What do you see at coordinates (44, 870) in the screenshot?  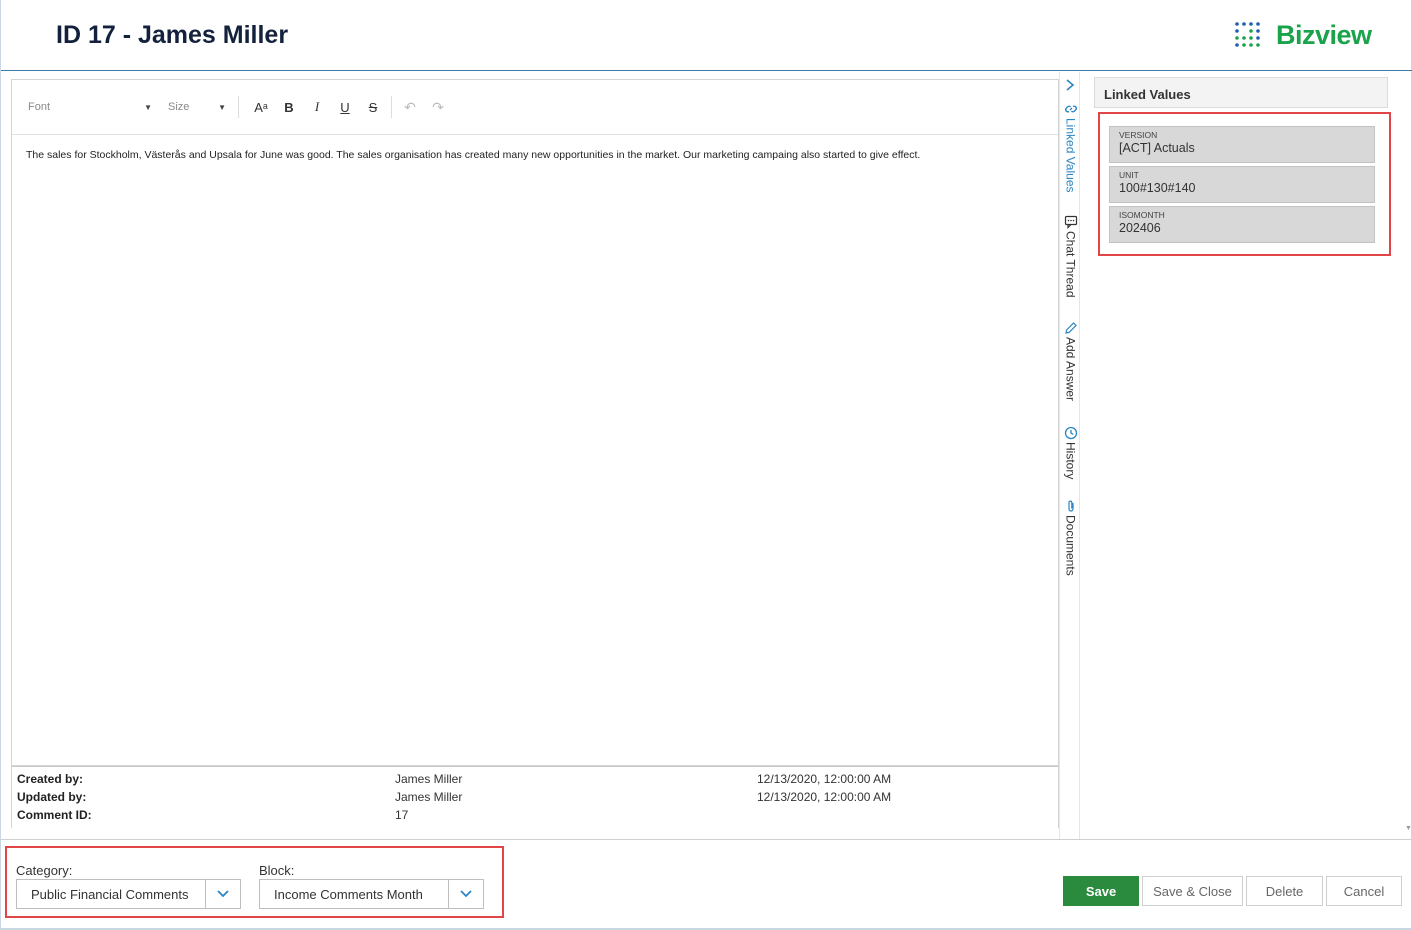 I see `category-label: Category:` at bounding box center [44, 870].